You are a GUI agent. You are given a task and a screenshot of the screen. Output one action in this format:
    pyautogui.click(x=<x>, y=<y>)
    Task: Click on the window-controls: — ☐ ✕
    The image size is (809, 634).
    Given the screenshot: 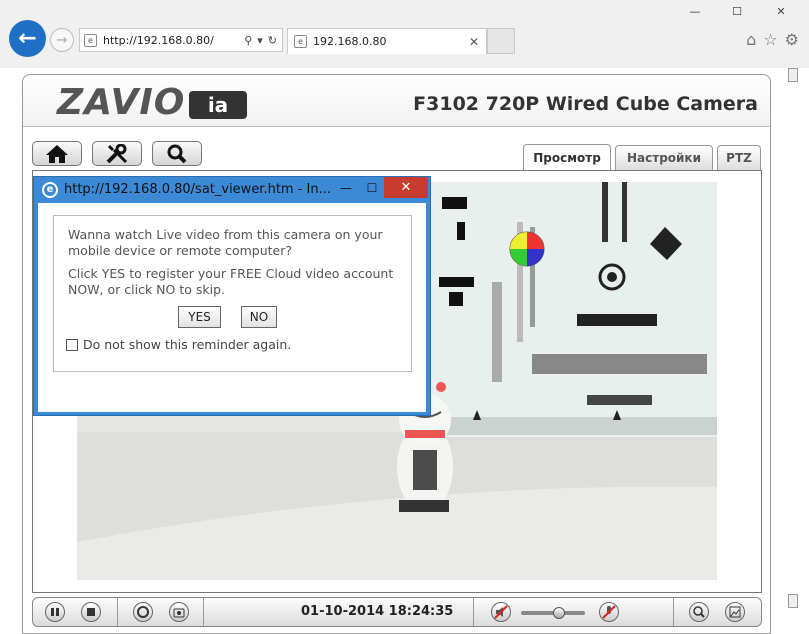 What is the action you would take?
    pyautogui.click(x=739, y=11)
    